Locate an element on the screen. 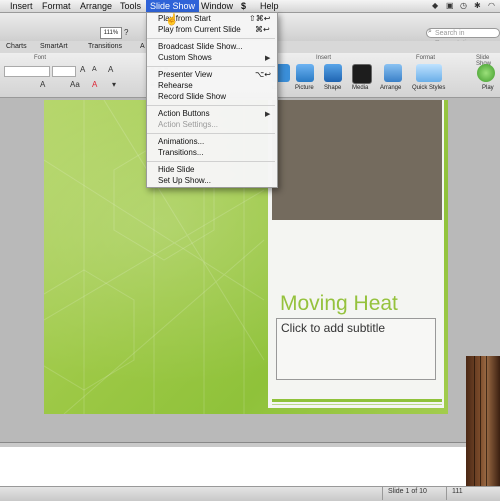 The width and height of the screenshot is (500, 501). status-icon: ▣ is located at coordinates (450, 5).